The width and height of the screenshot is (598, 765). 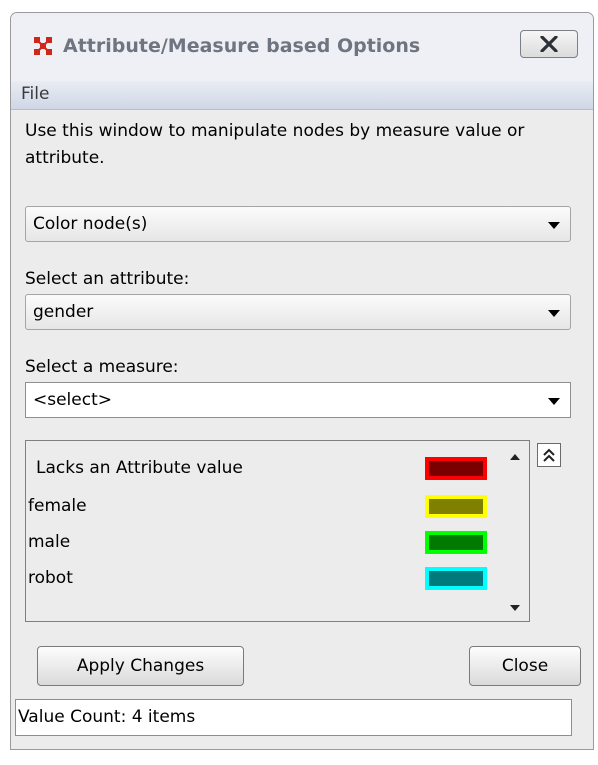 I want to click on window-close-button, so click(x=549, y=44).